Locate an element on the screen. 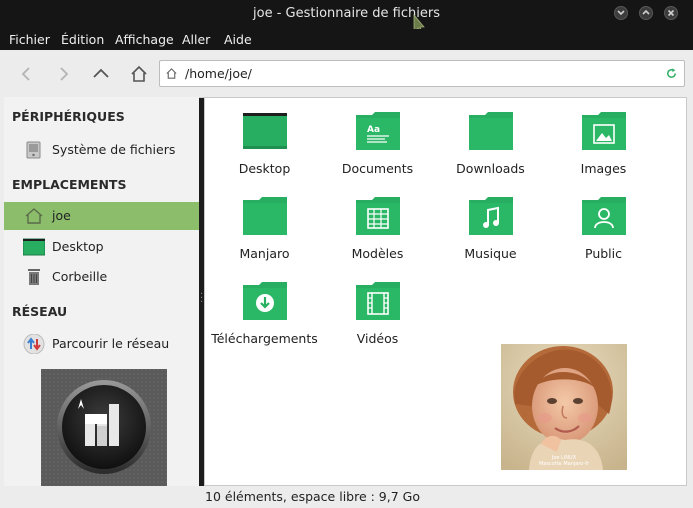 The width and height of the screenshot is (693, 508). menu-bar: Fichier Édition Affichage Aller Aide is located at coordinates (346, 39).